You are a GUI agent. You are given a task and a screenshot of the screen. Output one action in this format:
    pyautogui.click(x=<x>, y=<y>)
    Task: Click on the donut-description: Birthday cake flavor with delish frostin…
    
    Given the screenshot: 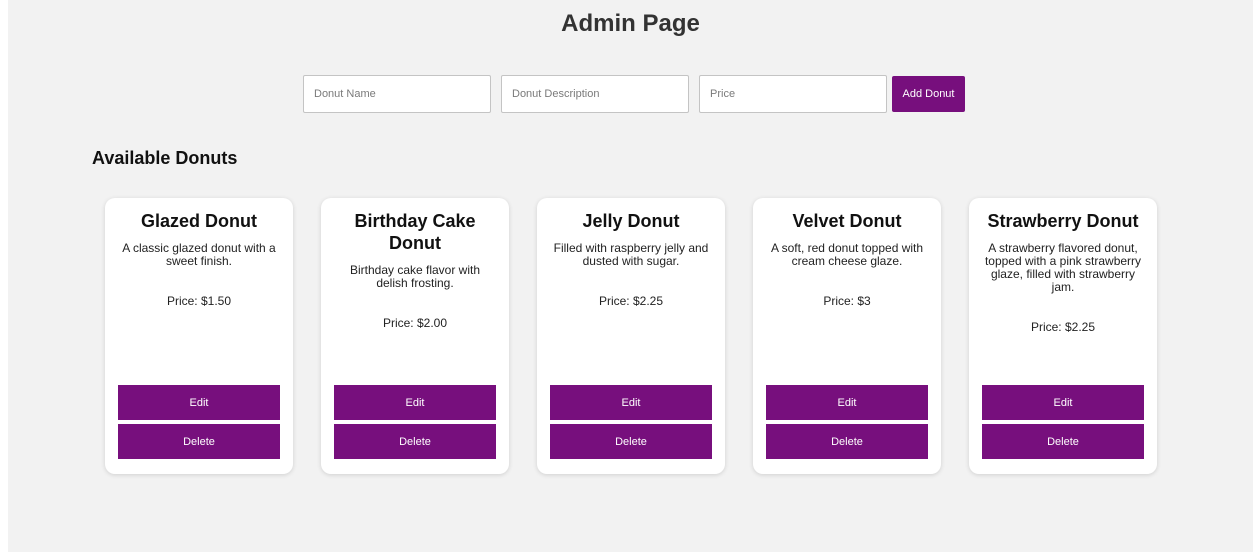 What is the action you would take?
    pyautogui.click(x=415, y=276)
    